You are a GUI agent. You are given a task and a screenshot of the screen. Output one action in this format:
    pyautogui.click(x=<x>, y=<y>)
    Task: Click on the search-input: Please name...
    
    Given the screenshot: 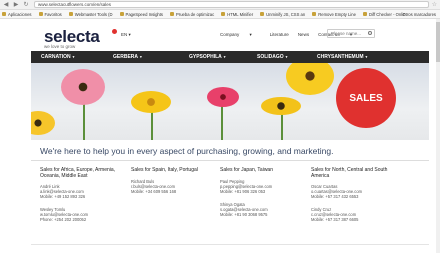 What is the action you would take?
    pyautogui.click(x=351, y=33)
    